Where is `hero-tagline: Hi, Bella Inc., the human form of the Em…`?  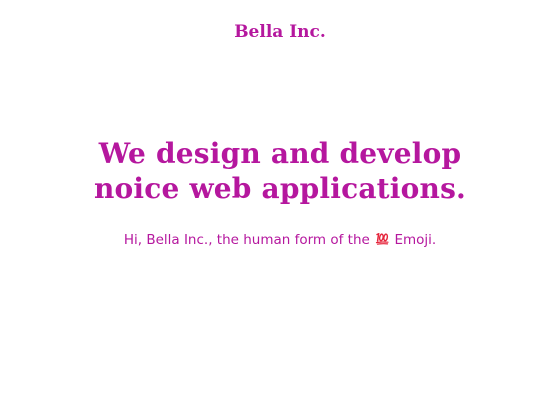
hero-tagline: Hi, Bella Inc., the human form of the Em… is located at coordinates (280, 240).